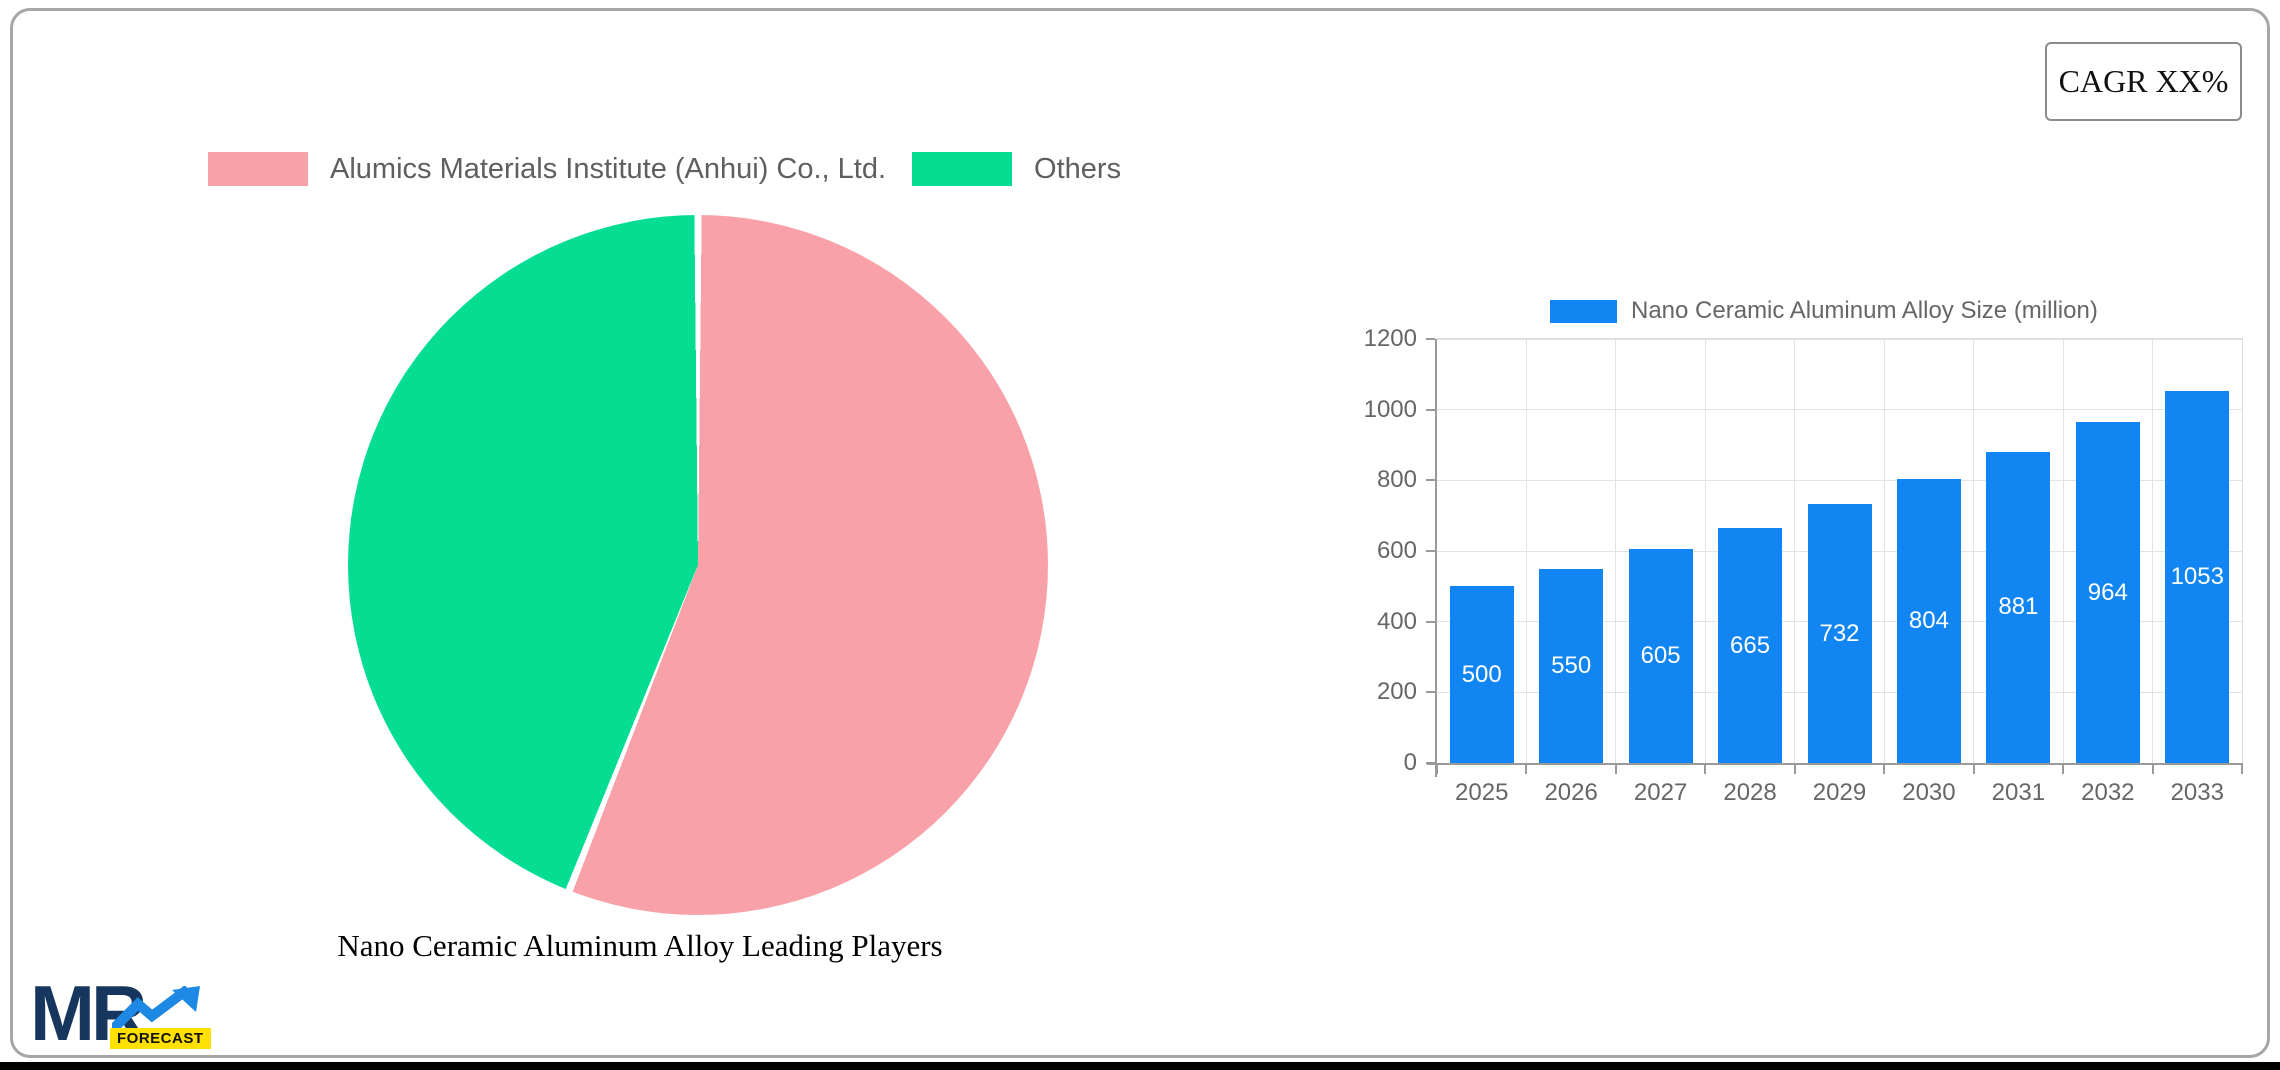  Describe the element at coordinates (1928, 620) in the screenshot. I see `bar-value-label: 804` at that location.